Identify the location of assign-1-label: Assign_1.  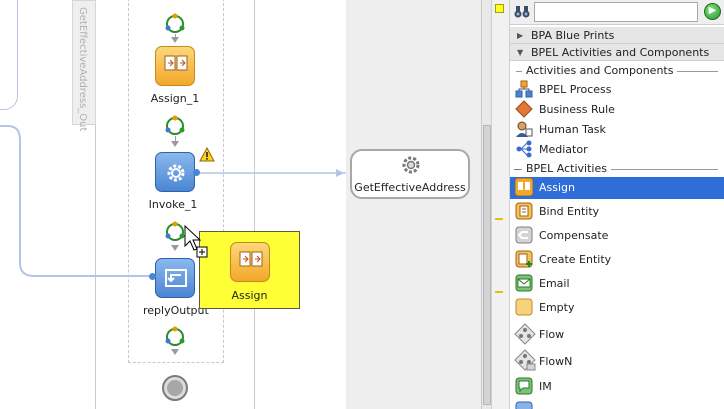
(175, 98).